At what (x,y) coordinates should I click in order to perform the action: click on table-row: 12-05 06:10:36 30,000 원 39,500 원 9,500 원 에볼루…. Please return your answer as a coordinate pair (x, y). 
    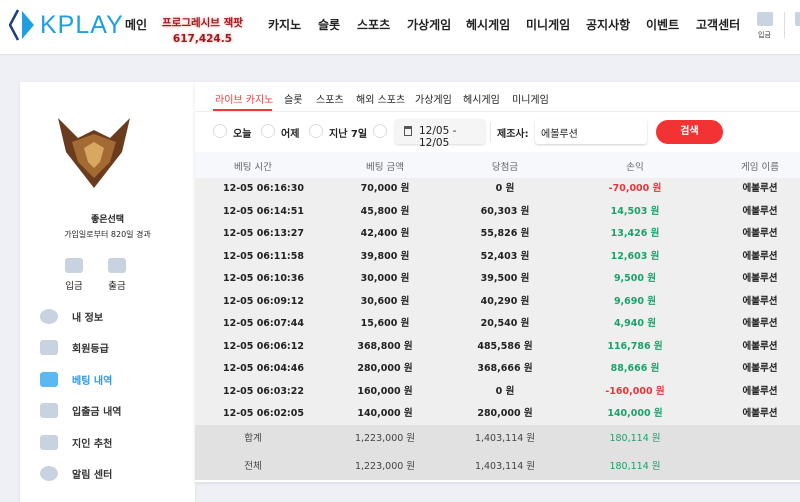
    Looking at the image, I should click on (497, 279).